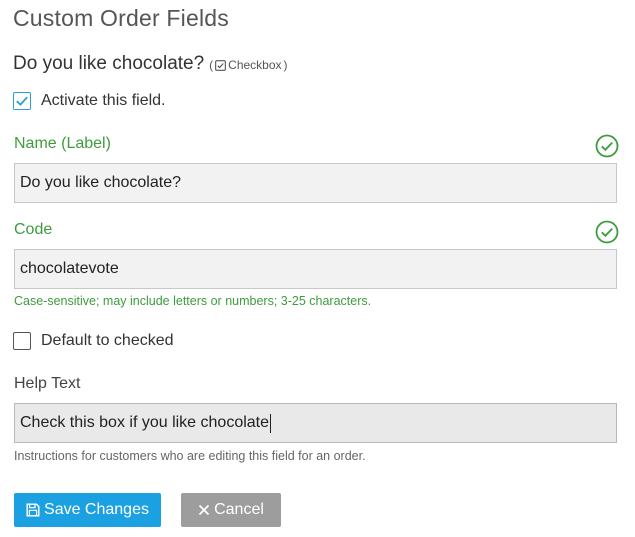 The width and height of the screenshot is (635, 537). What do you see at coordinates (47, 383) in the screenshot?
I see `help-text-label: Help Text` at bounding box center [47, 383].